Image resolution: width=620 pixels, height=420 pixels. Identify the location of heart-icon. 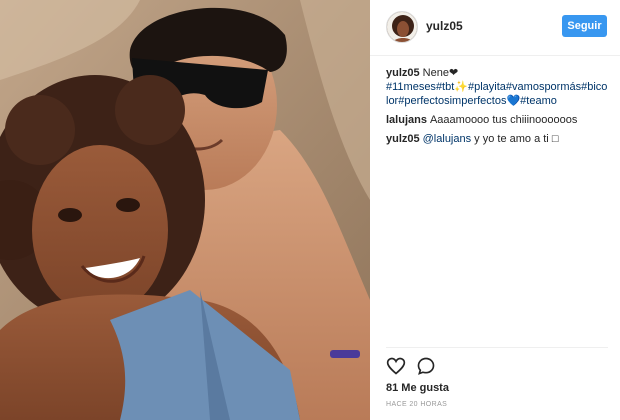
(396, 366).